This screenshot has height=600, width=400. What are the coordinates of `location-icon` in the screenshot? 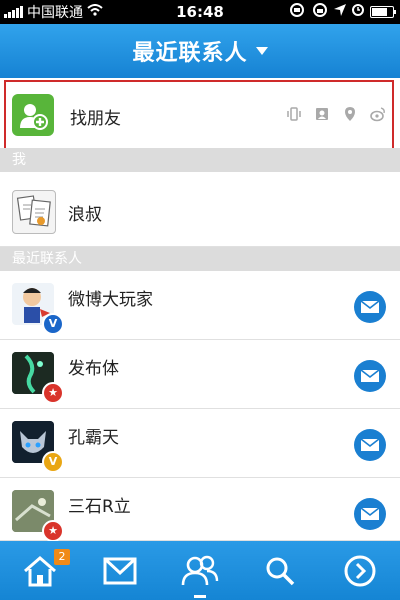 It's located at (340, 12).